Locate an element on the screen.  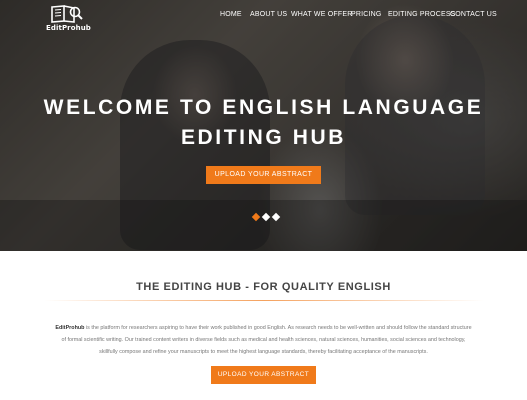
brand-name: EditProhub is located at coordinates (68, 28).